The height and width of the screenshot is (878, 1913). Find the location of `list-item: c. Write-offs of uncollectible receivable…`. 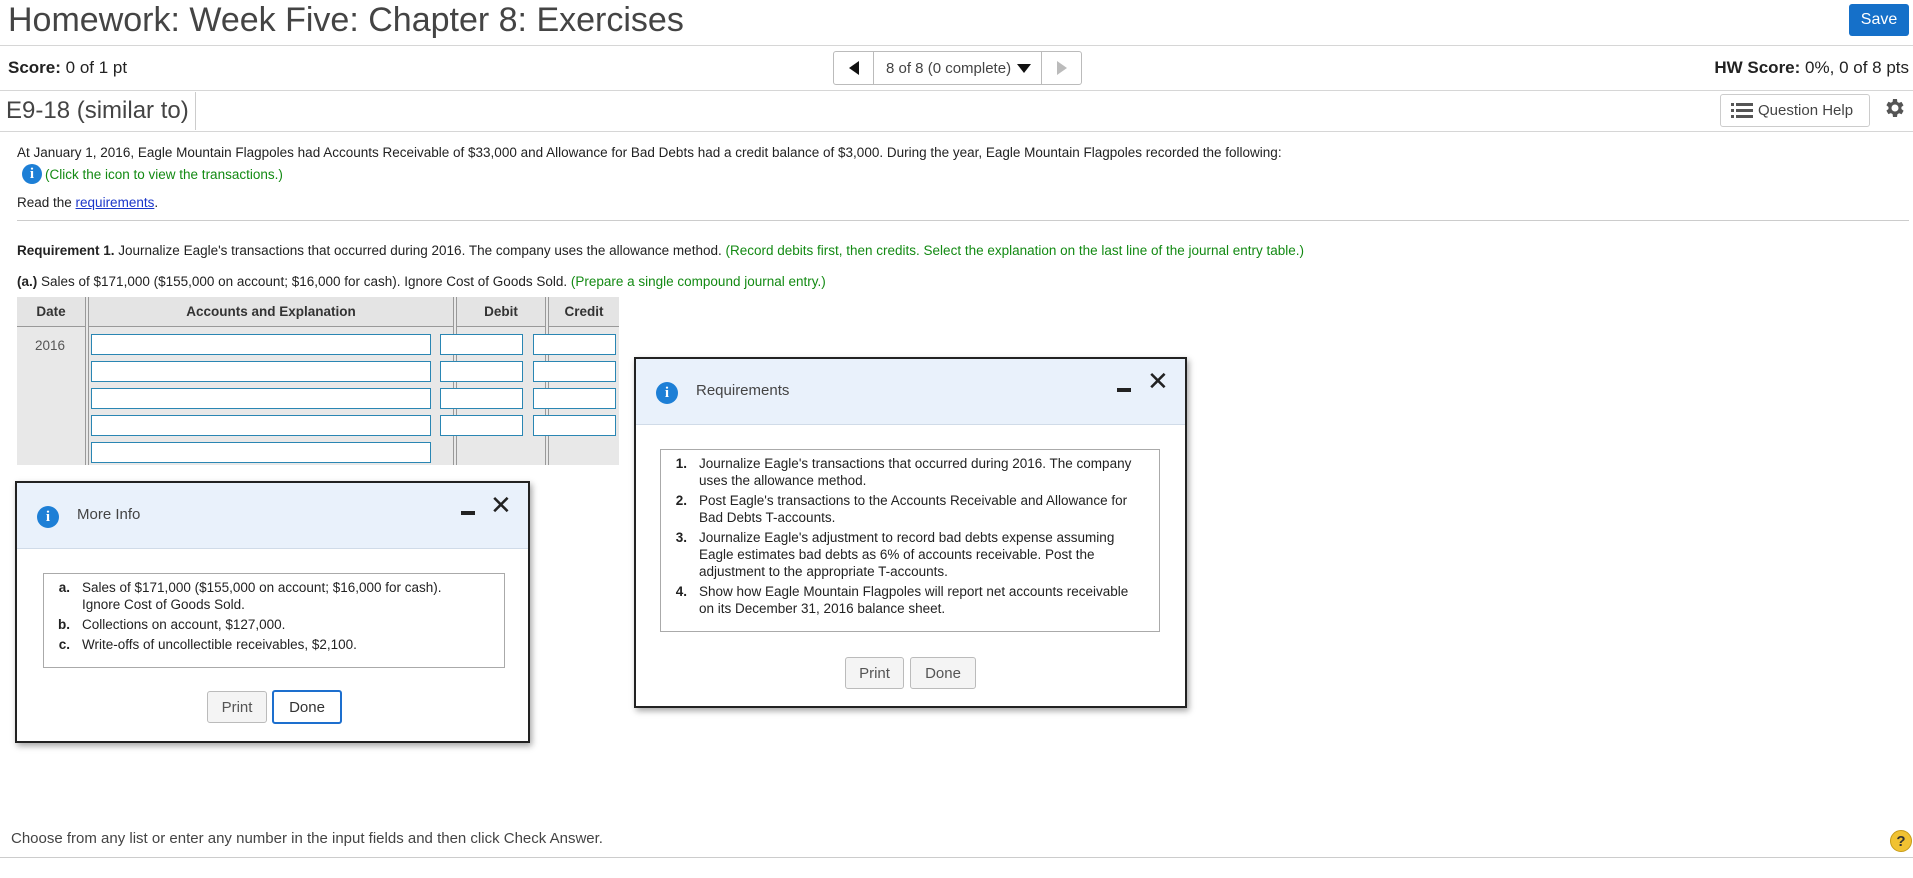

list-item: c. Write-offs of uncollectible receivable… is located at coordinates (274, 644).